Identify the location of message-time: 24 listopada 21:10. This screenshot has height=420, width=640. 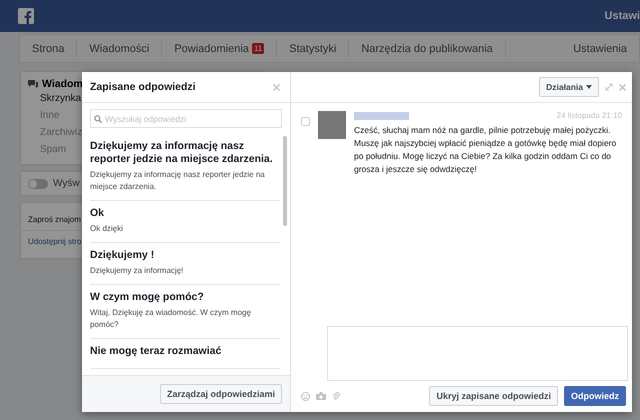
(589, 115).